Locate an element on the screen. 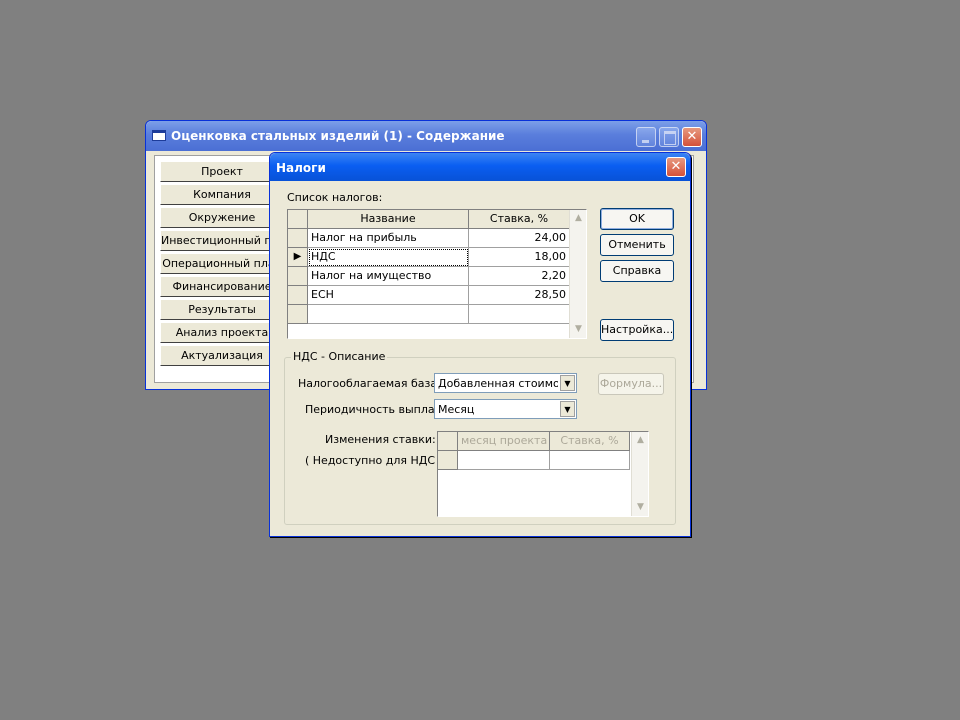  tax-list-label: Список налогов: is located at coordinates (335, 197).